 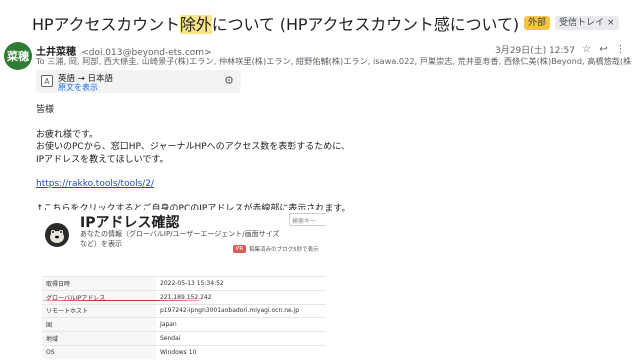 I want to click on reply-icon: ↩, so click(x=603, y=49).